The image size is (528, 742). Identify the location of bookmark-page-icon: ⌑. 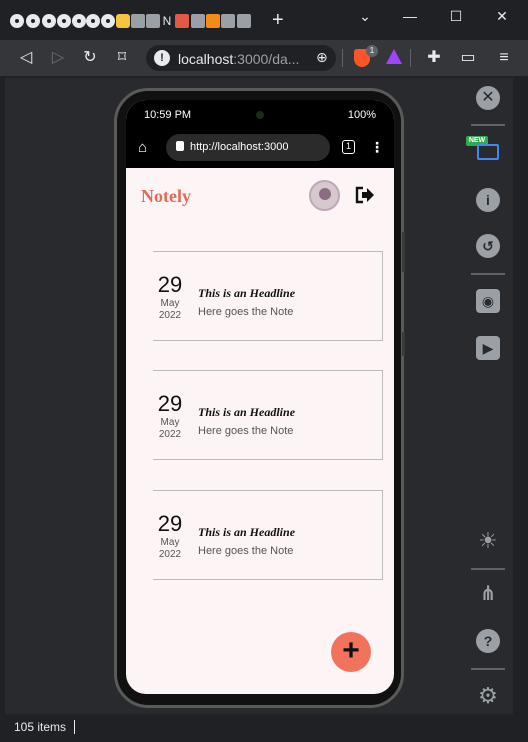
(122, 58).